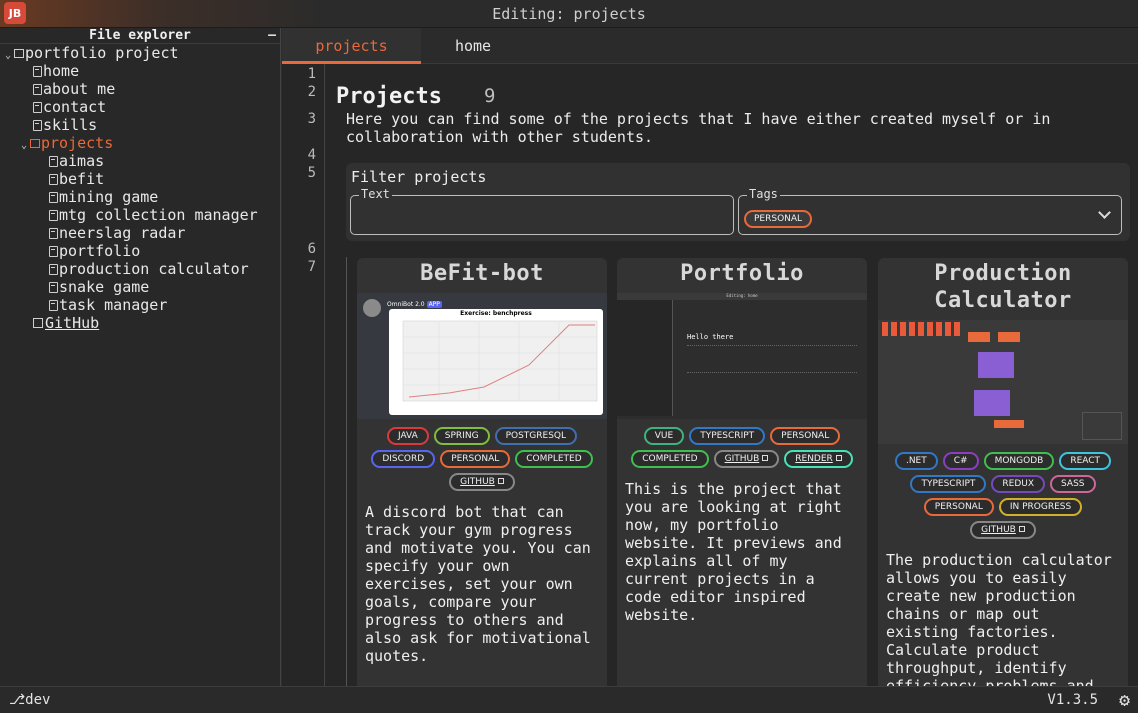  What do you see at coordinates (1124, 700) in the screenshot?
I see `gear-icon: ⚙` at bounding box center [1124, 700].